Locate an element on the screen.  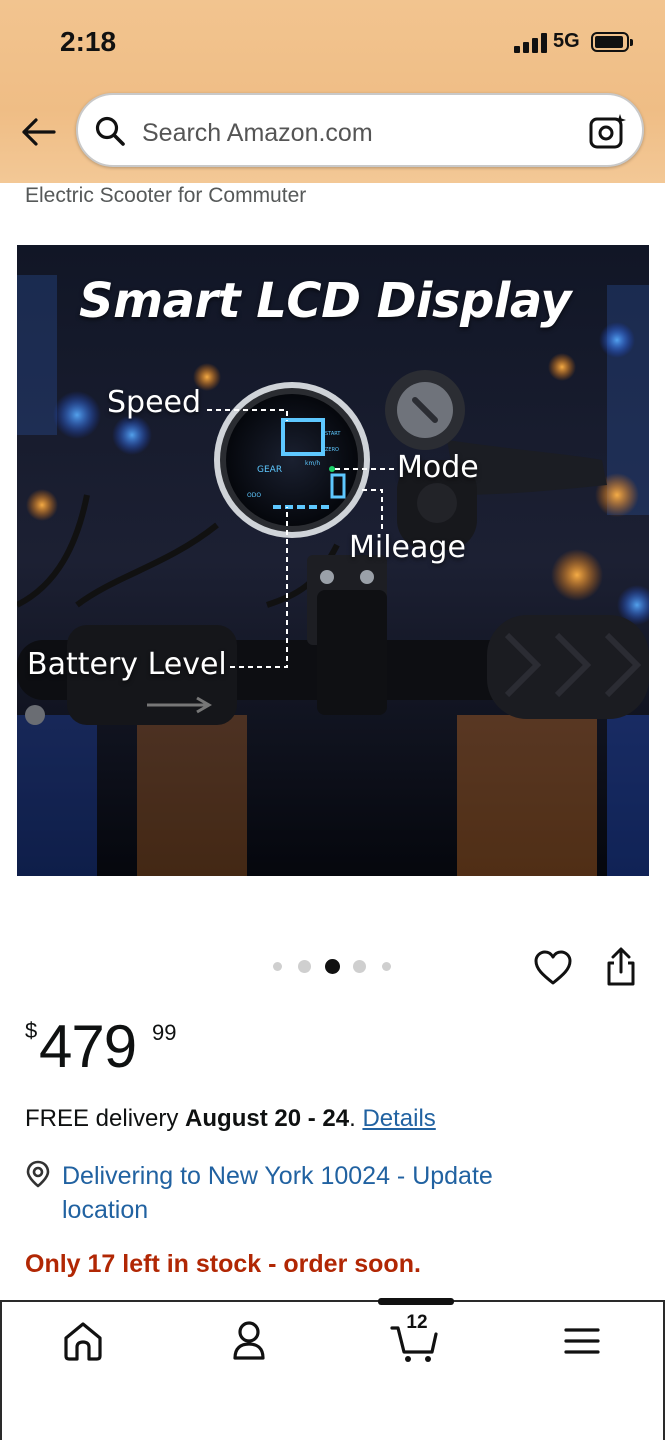
home-icon is located at coordinates (83, 1341).